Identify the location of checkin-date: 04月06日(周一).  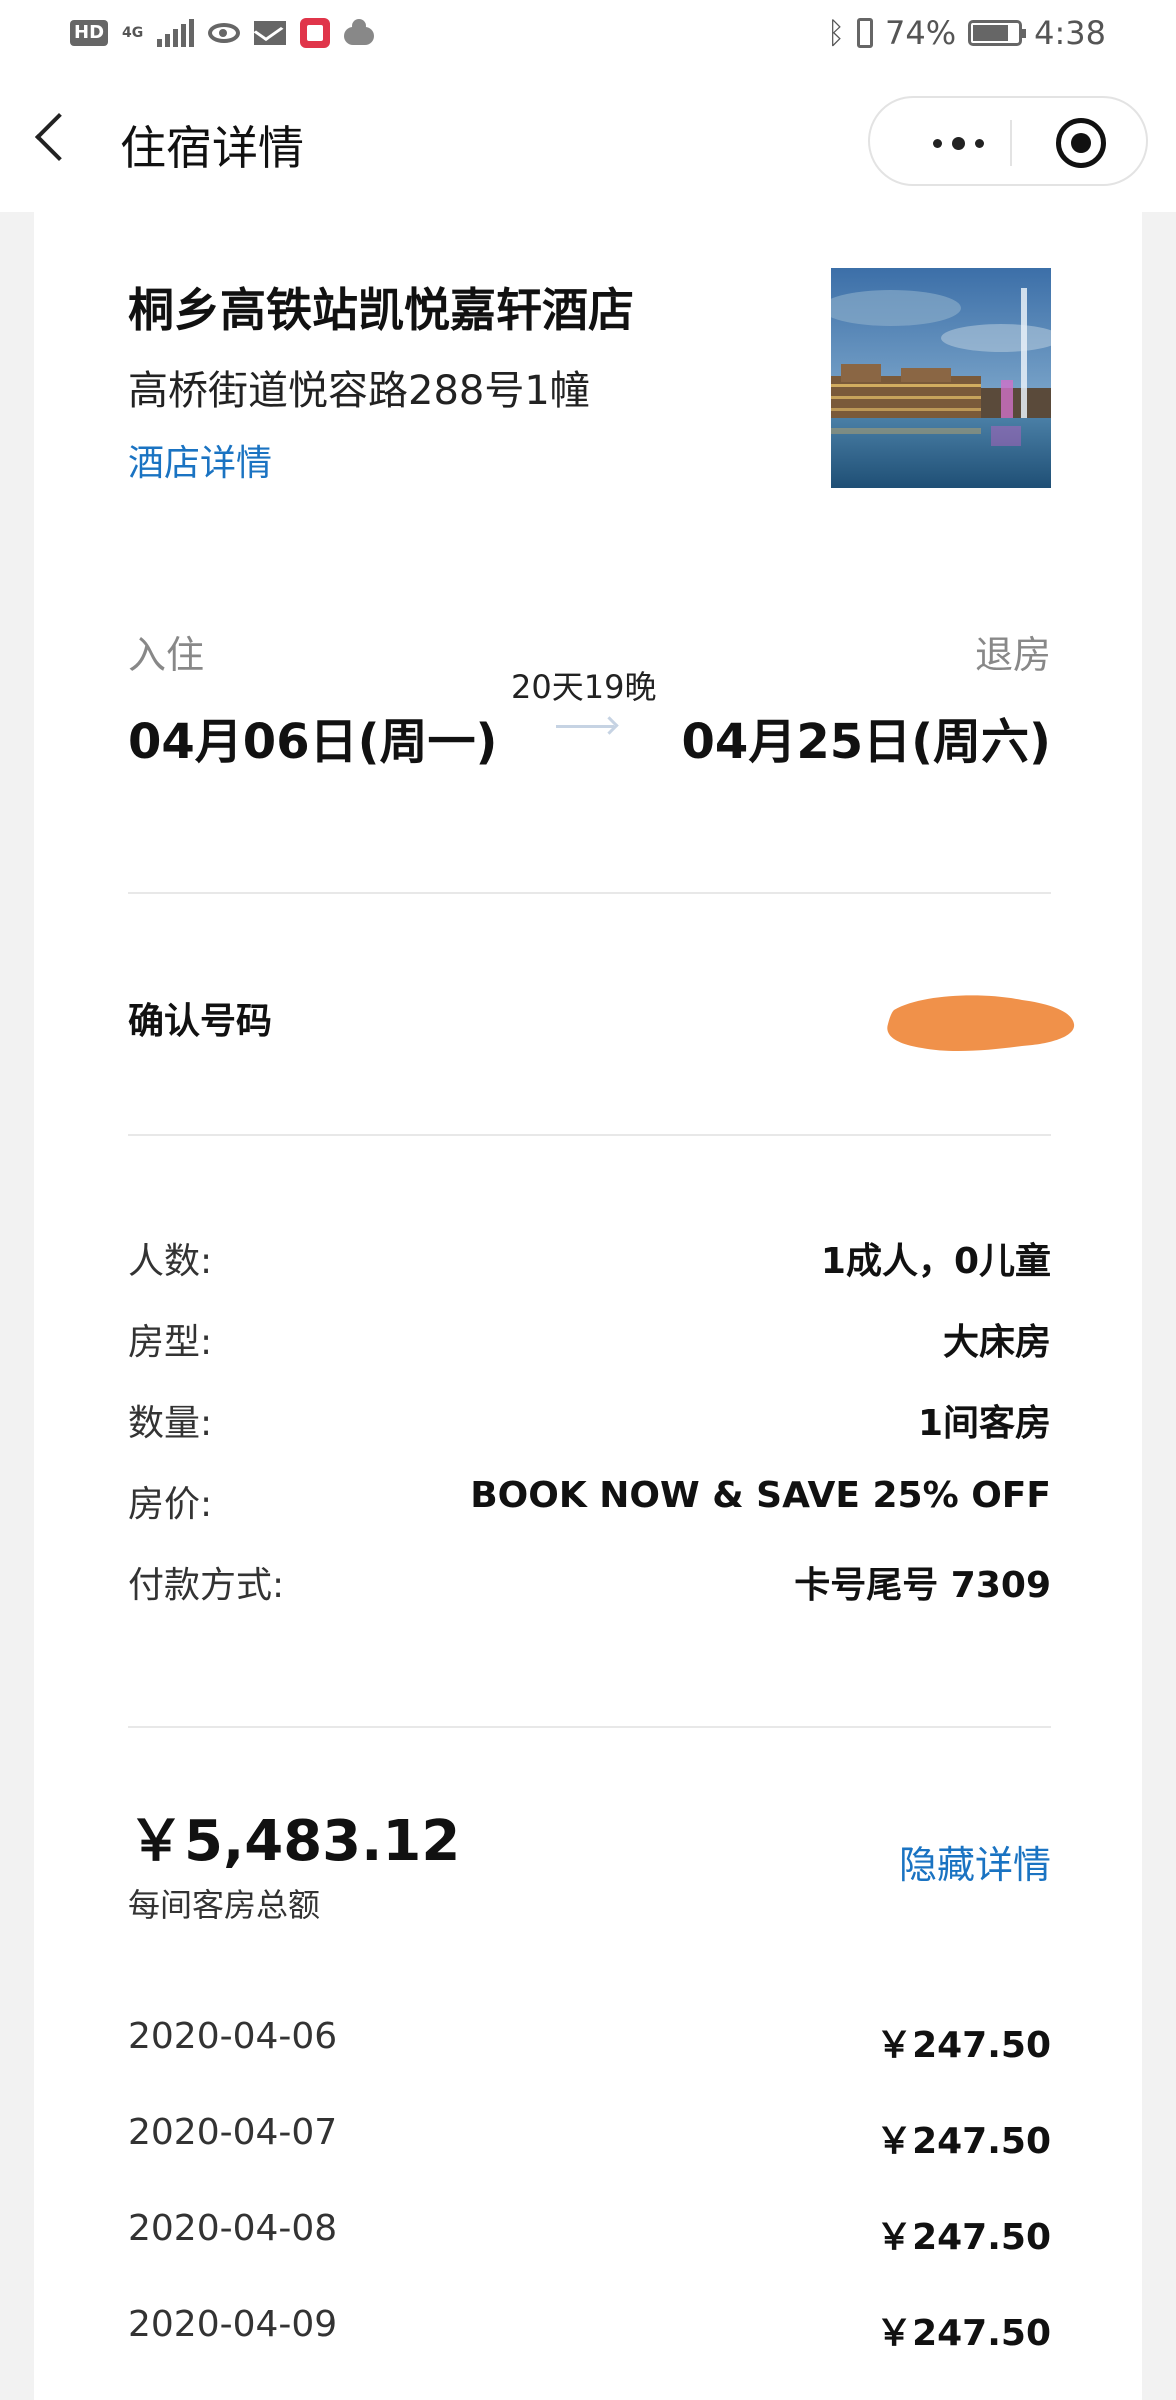
(313, 742).